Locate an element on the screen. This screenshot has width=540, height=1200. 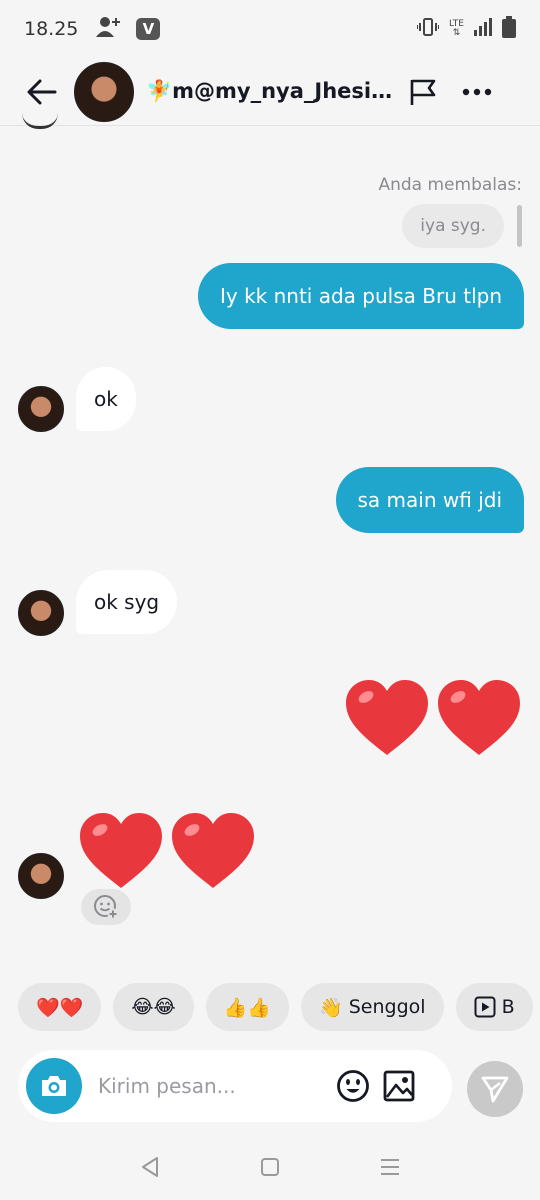
nav-home-button is located at coordinates (270, 1167).